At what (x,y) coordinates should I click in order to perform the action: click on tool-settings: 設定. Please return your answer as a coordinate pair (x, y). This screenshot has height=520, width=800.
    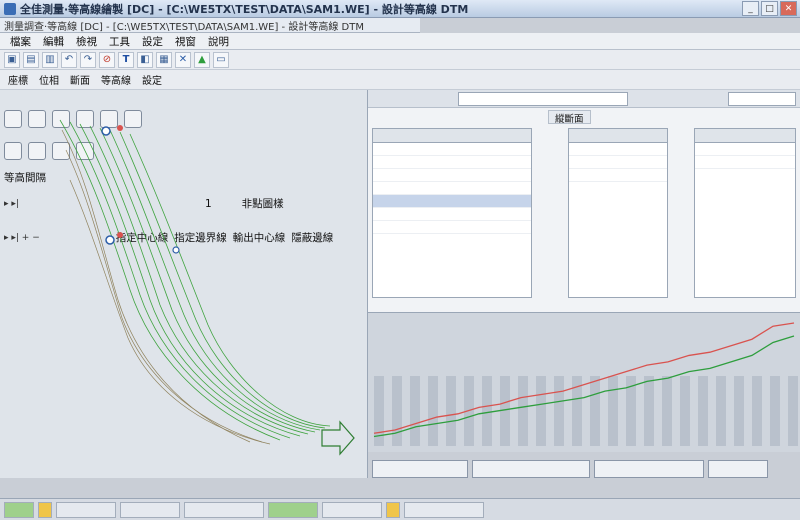
    Looking at the image, I should click on (152, 79).